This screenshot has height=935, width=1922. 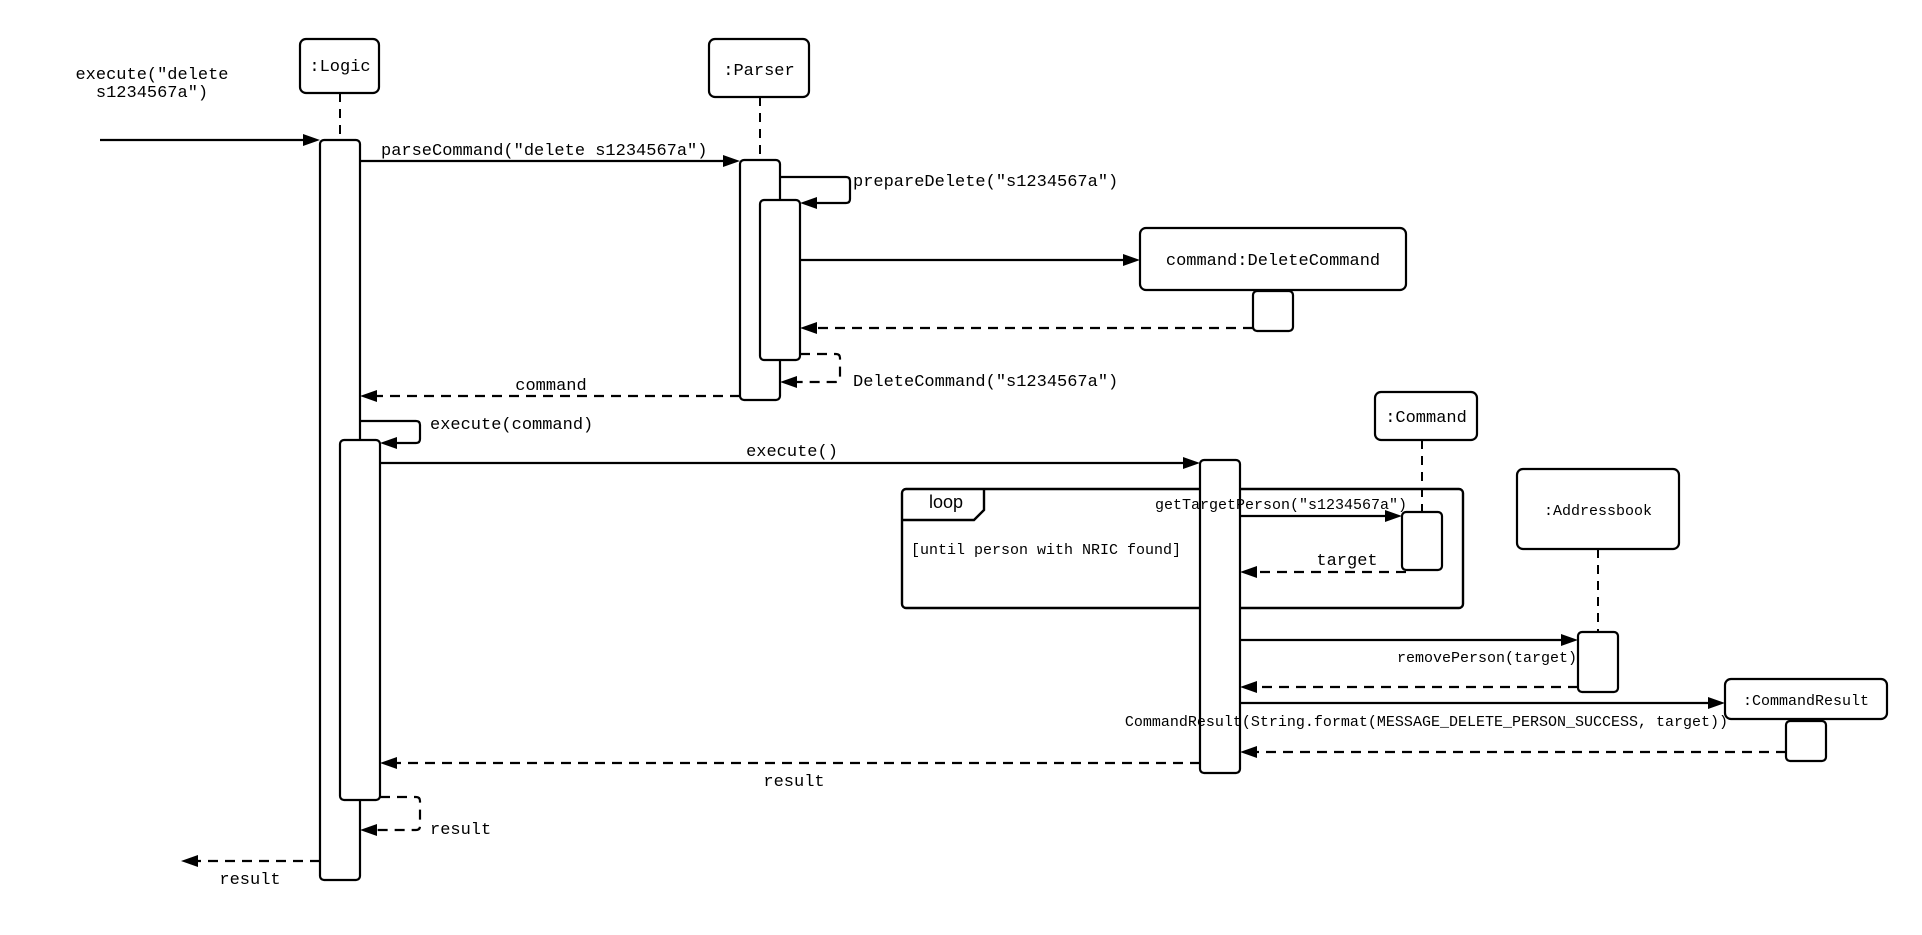 I want to click on activation-command-result, so click(x=1806, y=741).